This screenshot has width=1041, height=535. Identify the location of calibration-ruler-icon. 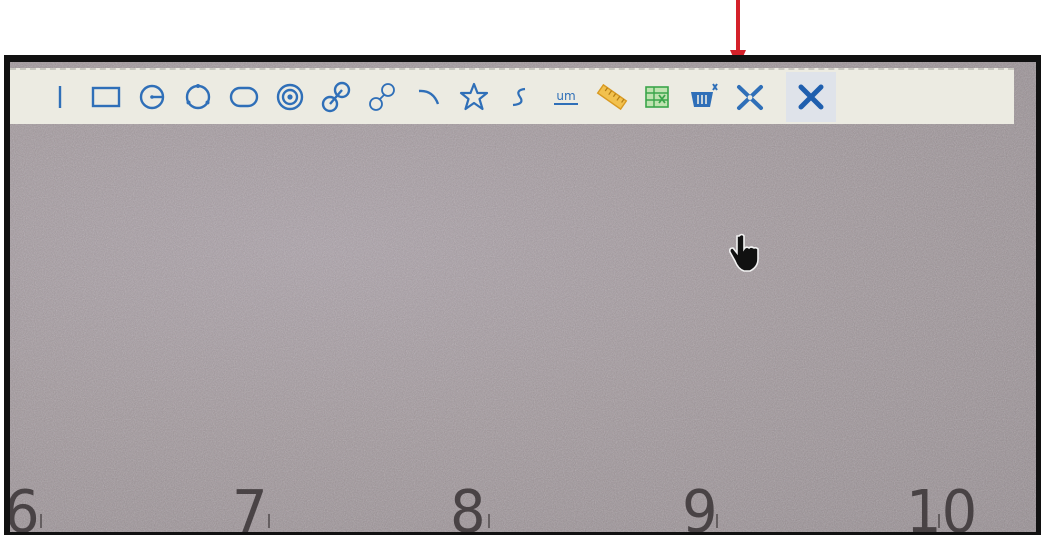
(612, 97).